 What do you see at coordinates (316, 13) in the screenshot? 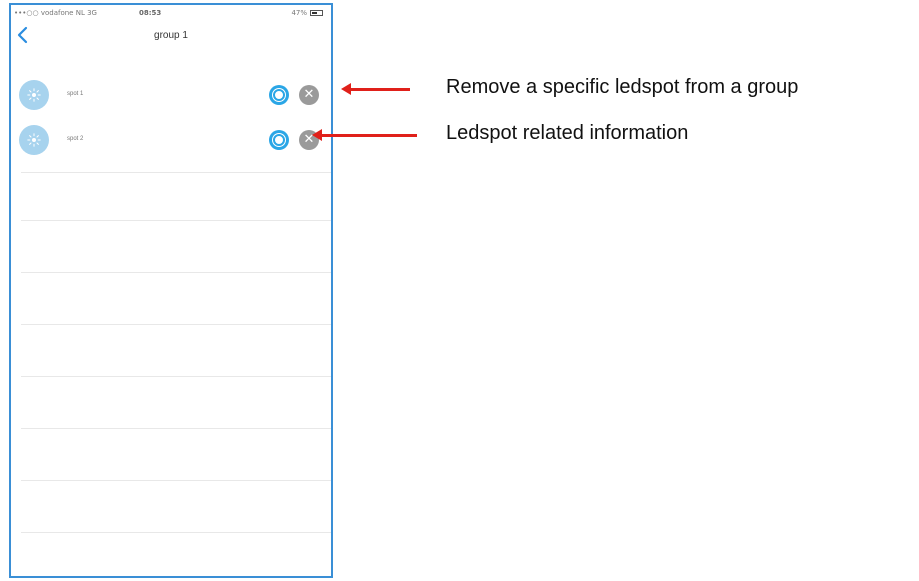
I see `battery-icon` at bounding box center [316, 13].